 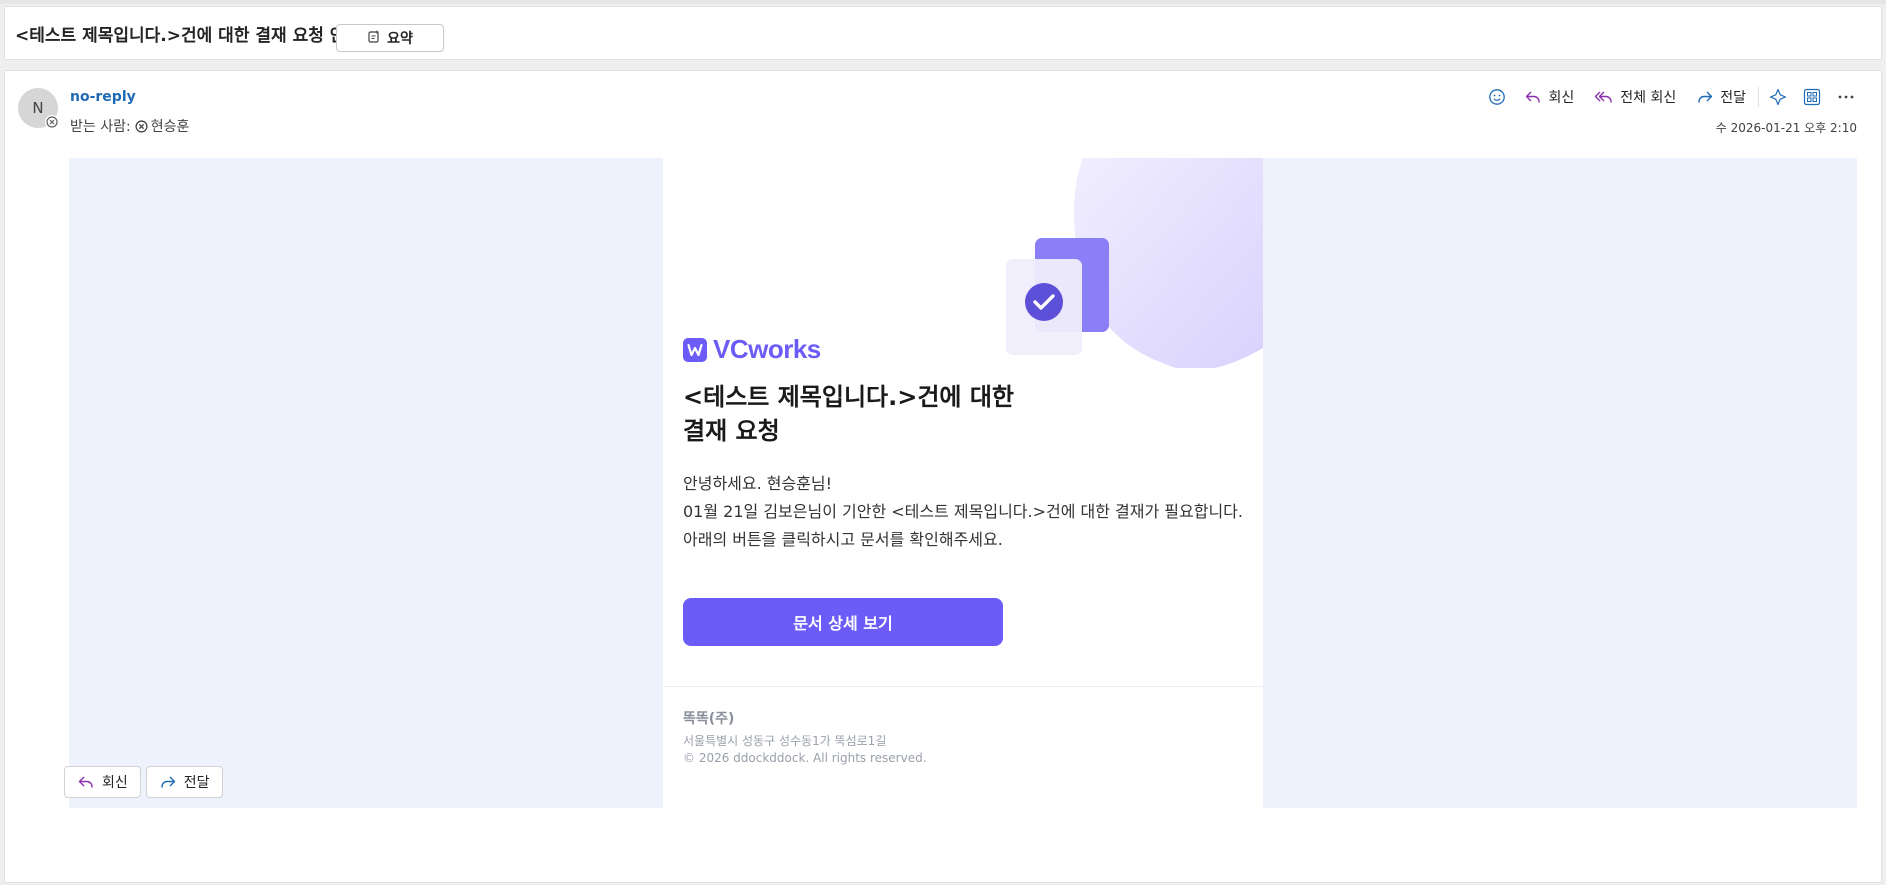 I want to click on brand-logo: VCworks, so click(x=752, y=349).